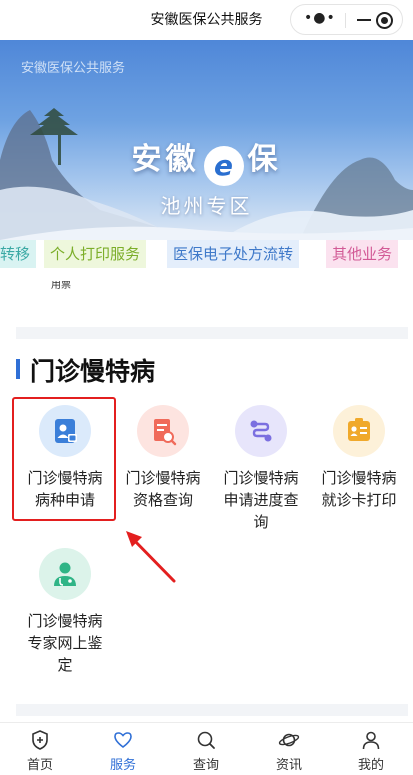 The width and height of the screenshot is (413, 775). I want to click on section-divider, so click(212, 333).